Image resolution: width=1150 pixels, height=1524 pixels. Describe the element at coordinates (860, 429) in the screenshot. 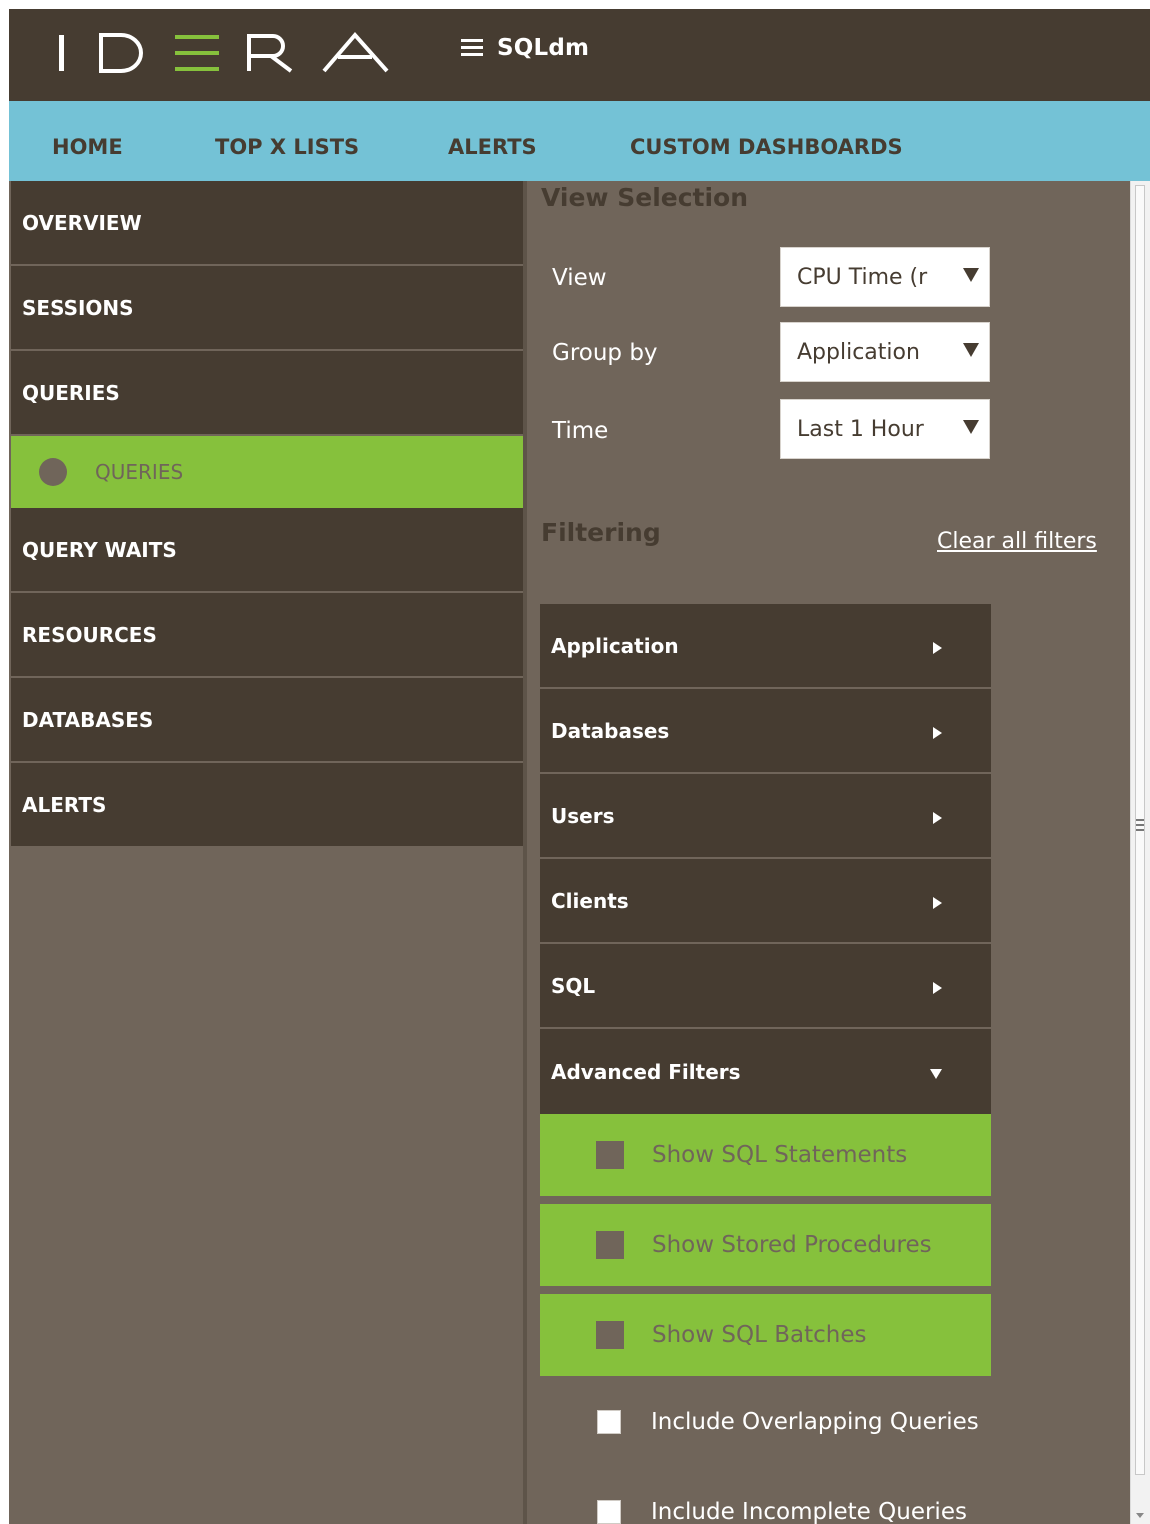

I see `time-select-value: Last 1 Hour` at that location.